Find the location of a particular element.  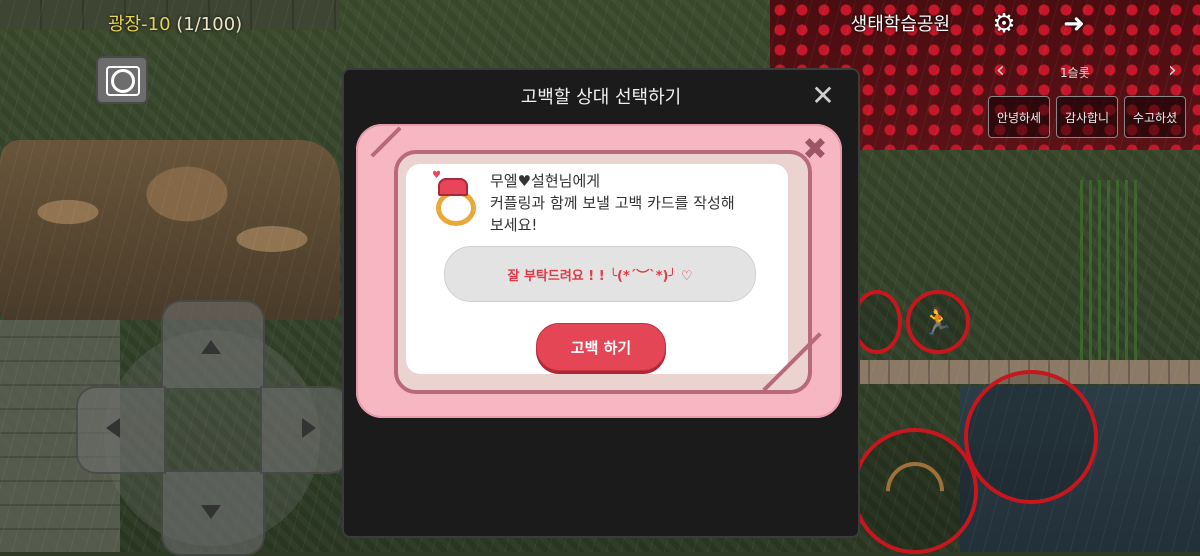

card-message-line-3: 보세요! is located at coordinates (514, 225).